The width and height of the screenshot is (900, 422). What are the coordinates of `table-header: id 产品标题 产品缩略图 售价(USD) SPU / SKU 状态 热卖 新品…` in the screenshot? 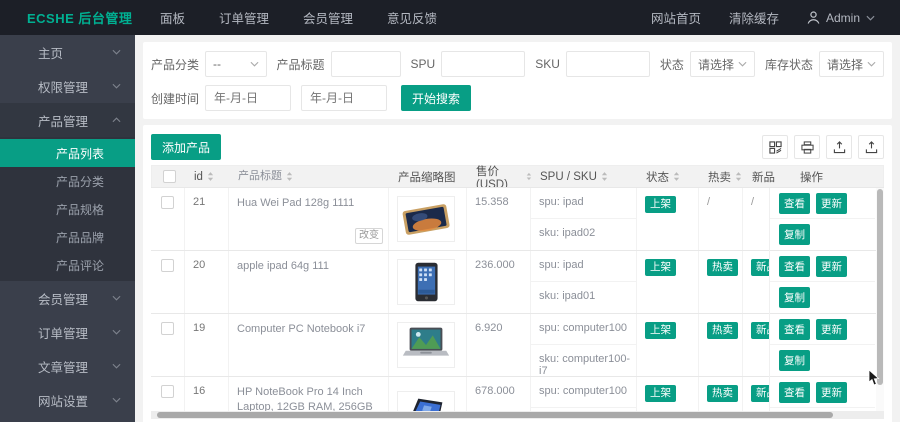 It's located at (517, 178).